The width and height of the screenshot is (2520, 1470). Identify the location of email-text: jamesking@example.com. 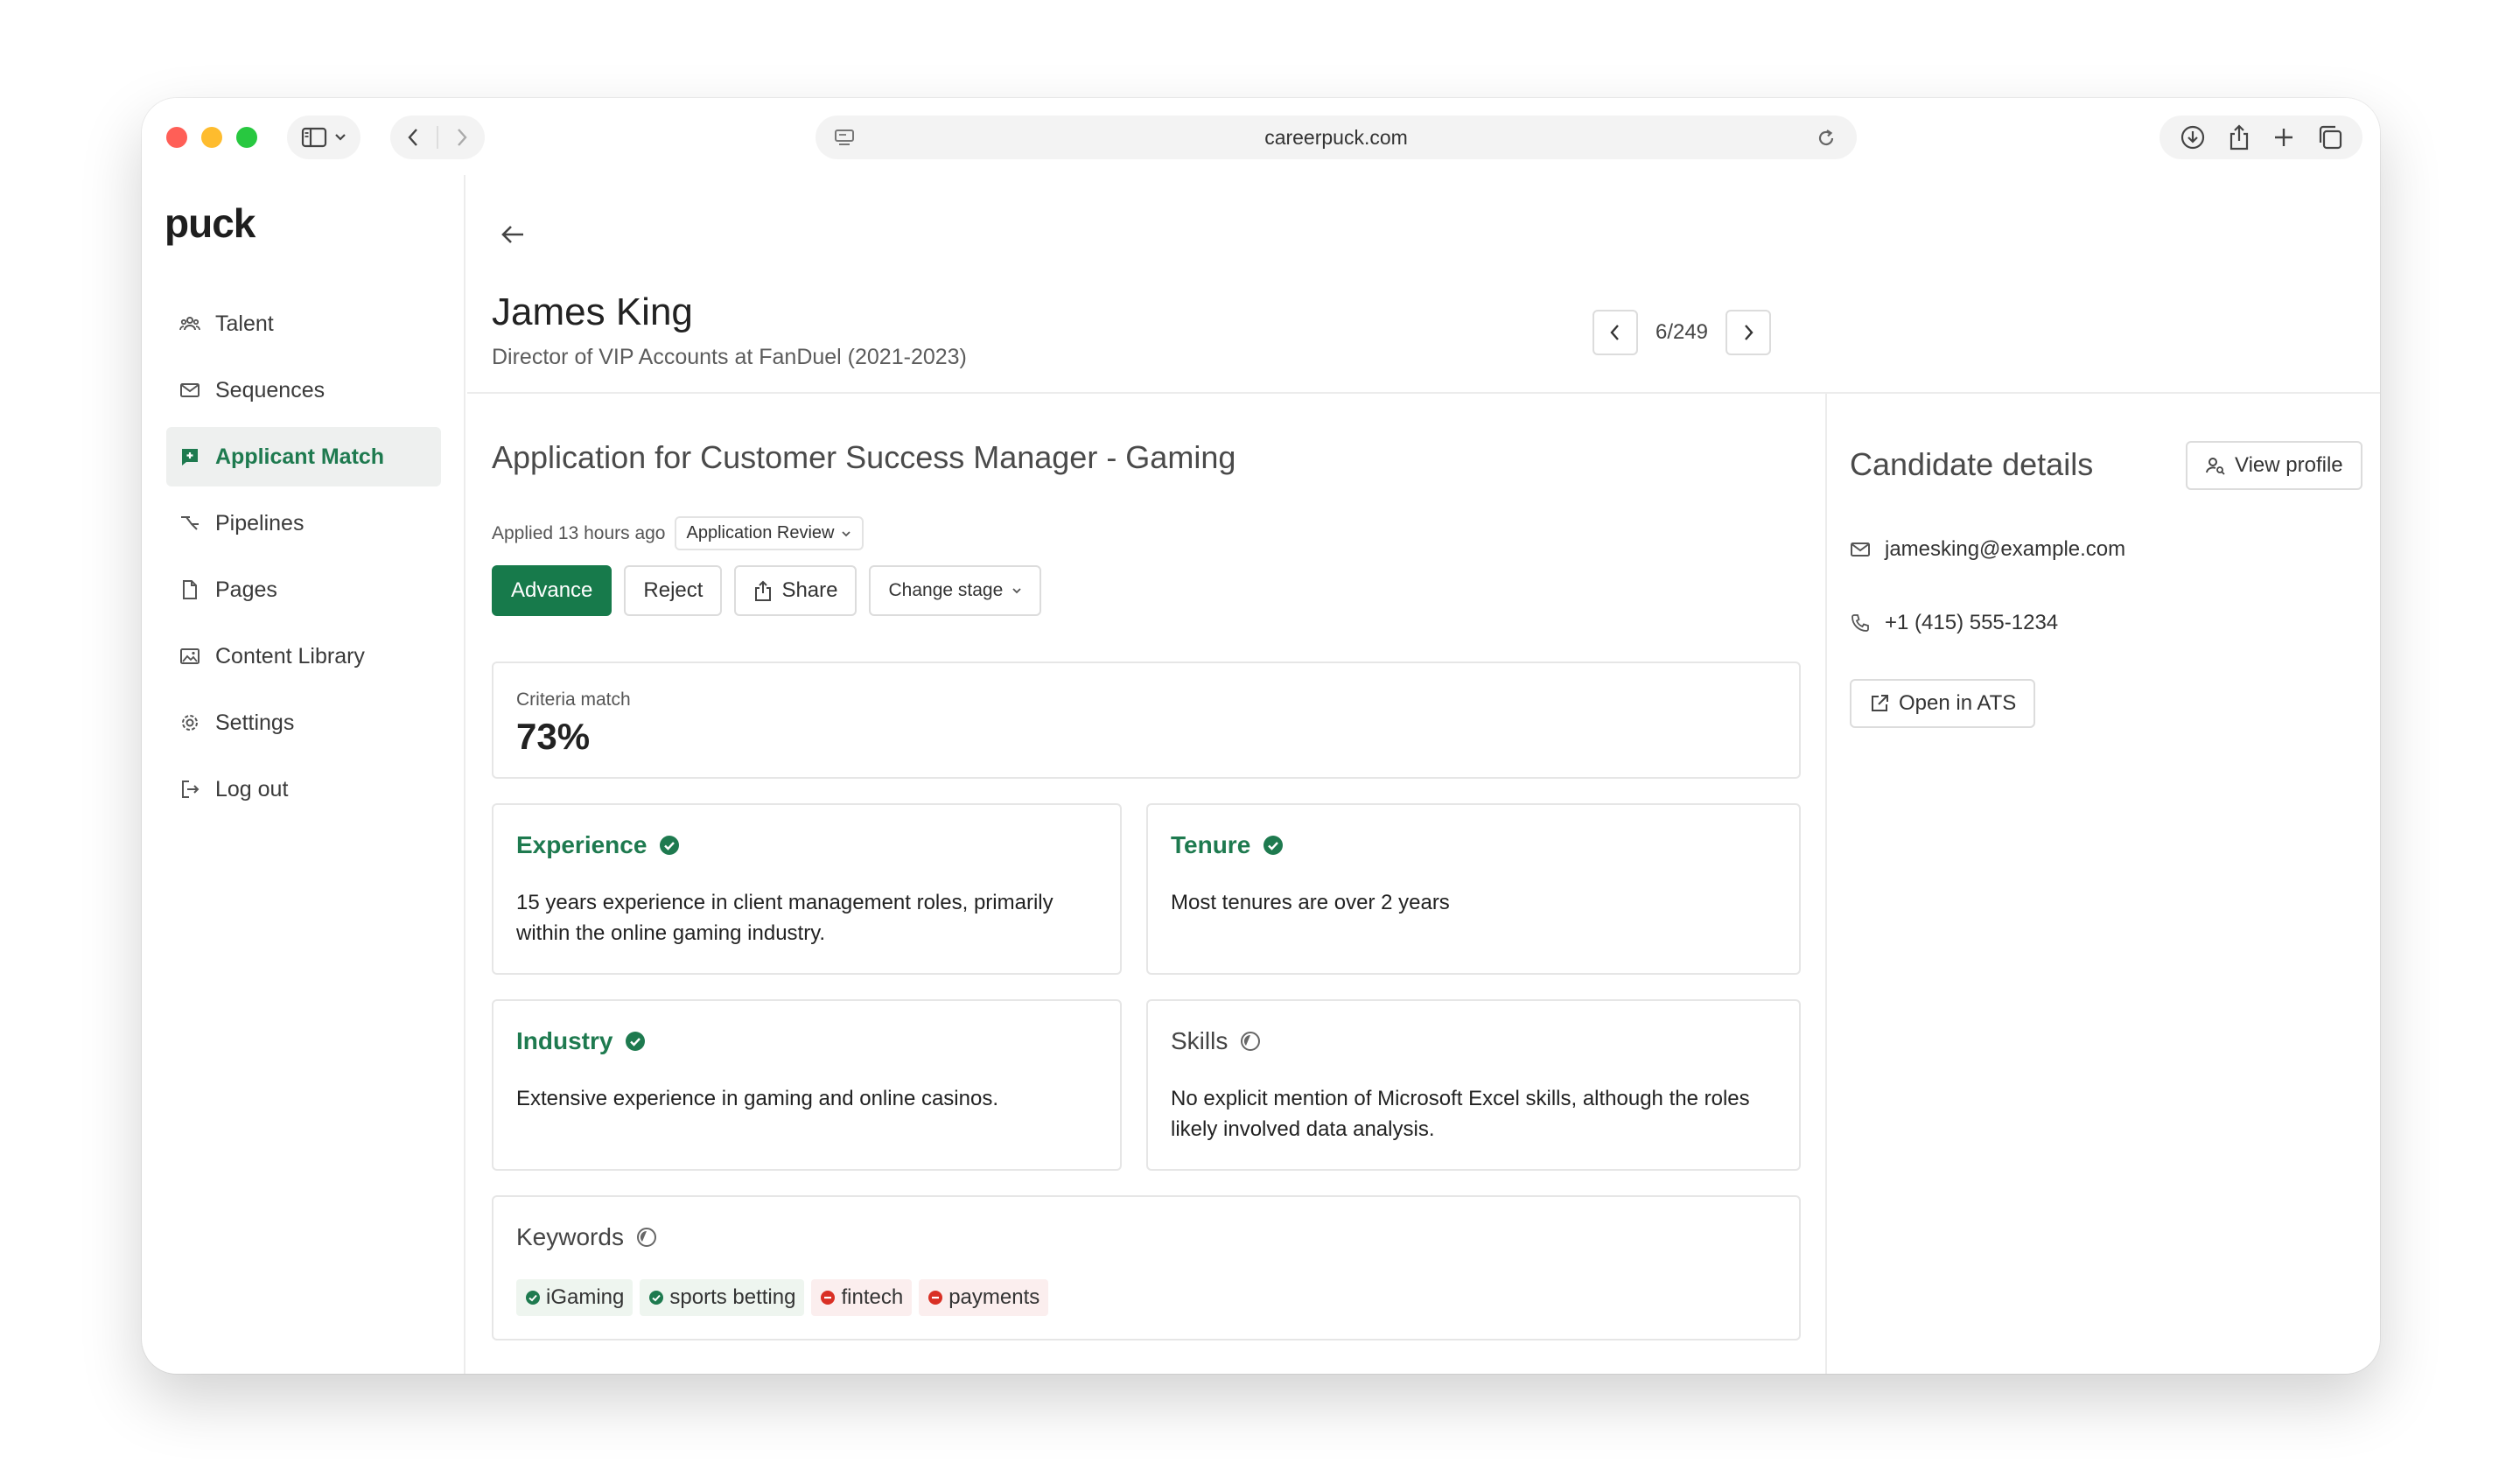
(2005, 549).